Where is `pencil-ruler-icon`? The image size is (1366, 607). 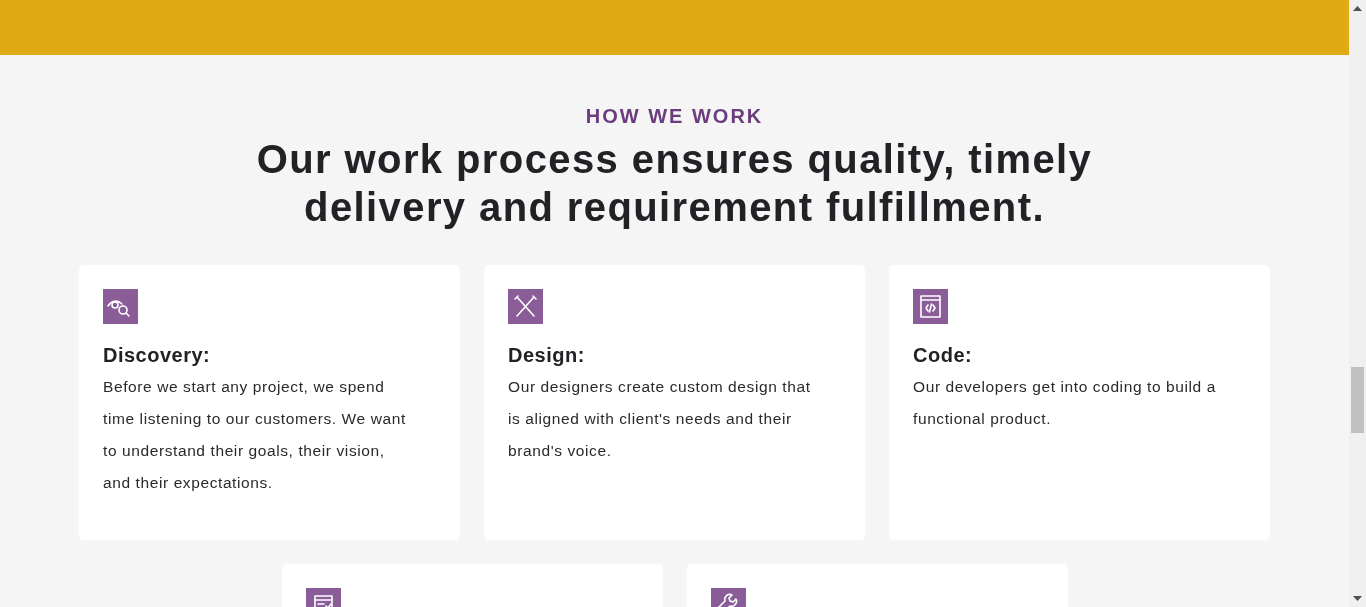
pencil-ruler-icon is located at coordinates (525, 306).